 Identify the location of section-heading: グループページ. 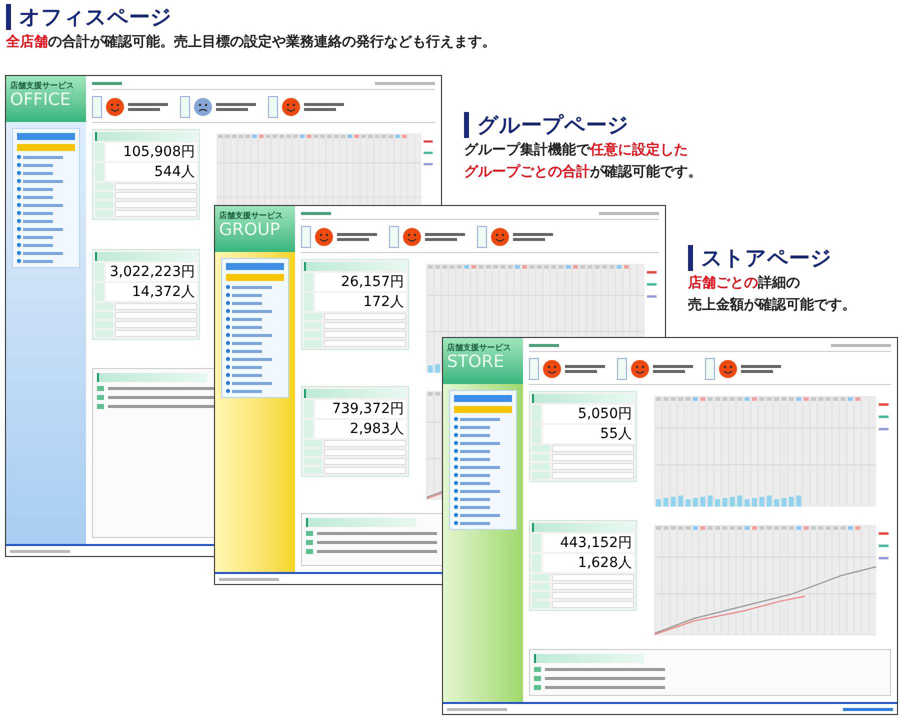
(553, 125).